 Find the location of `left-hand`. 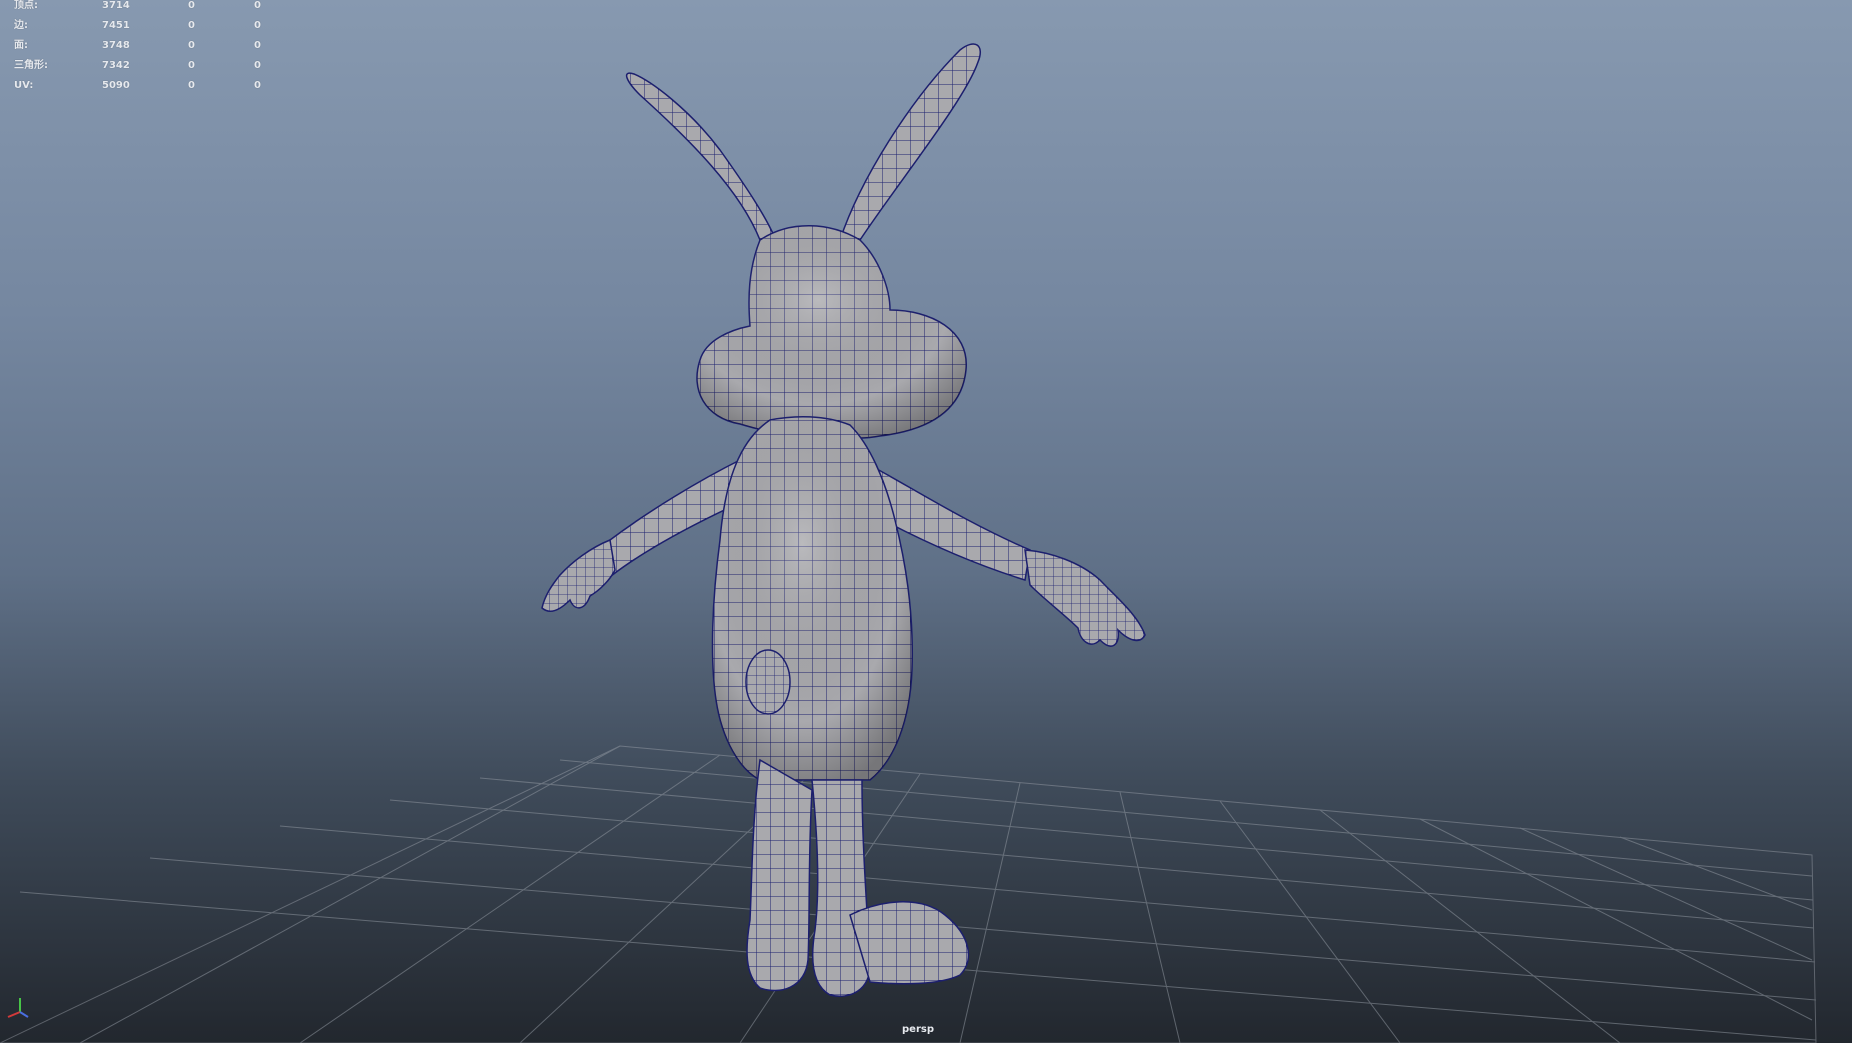

left-hand is located at coordinates (578, 575).